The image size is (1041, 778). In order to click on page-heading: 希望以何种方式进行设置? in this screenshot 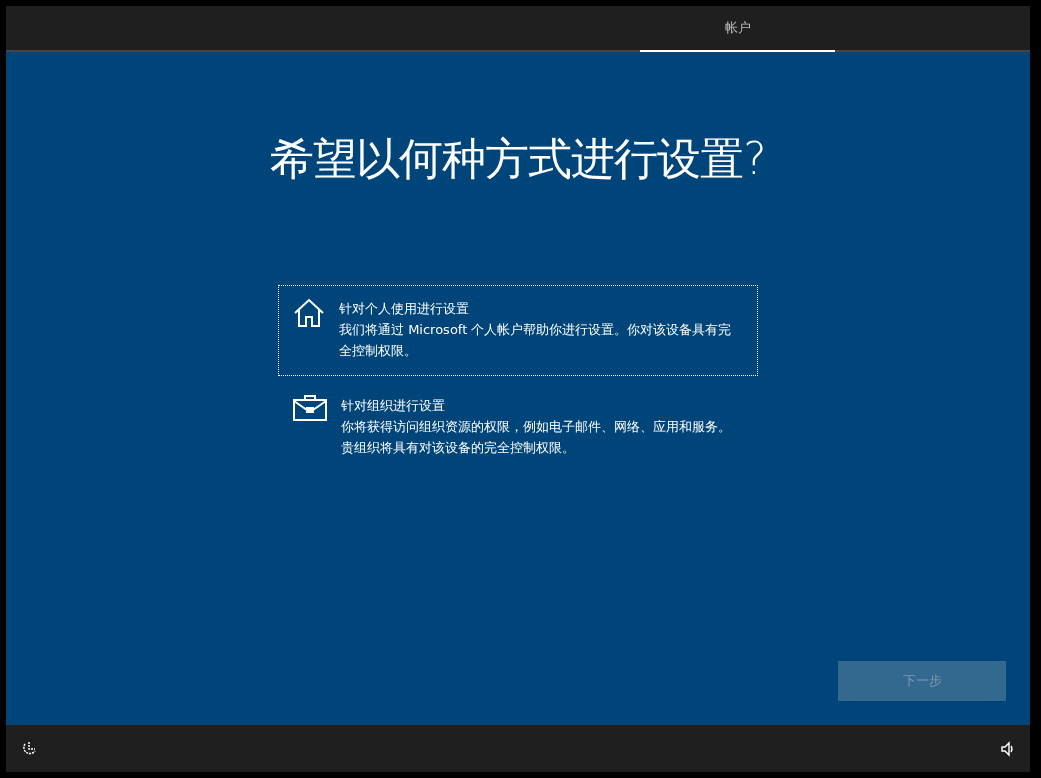, I will do `click(518, 159)`.